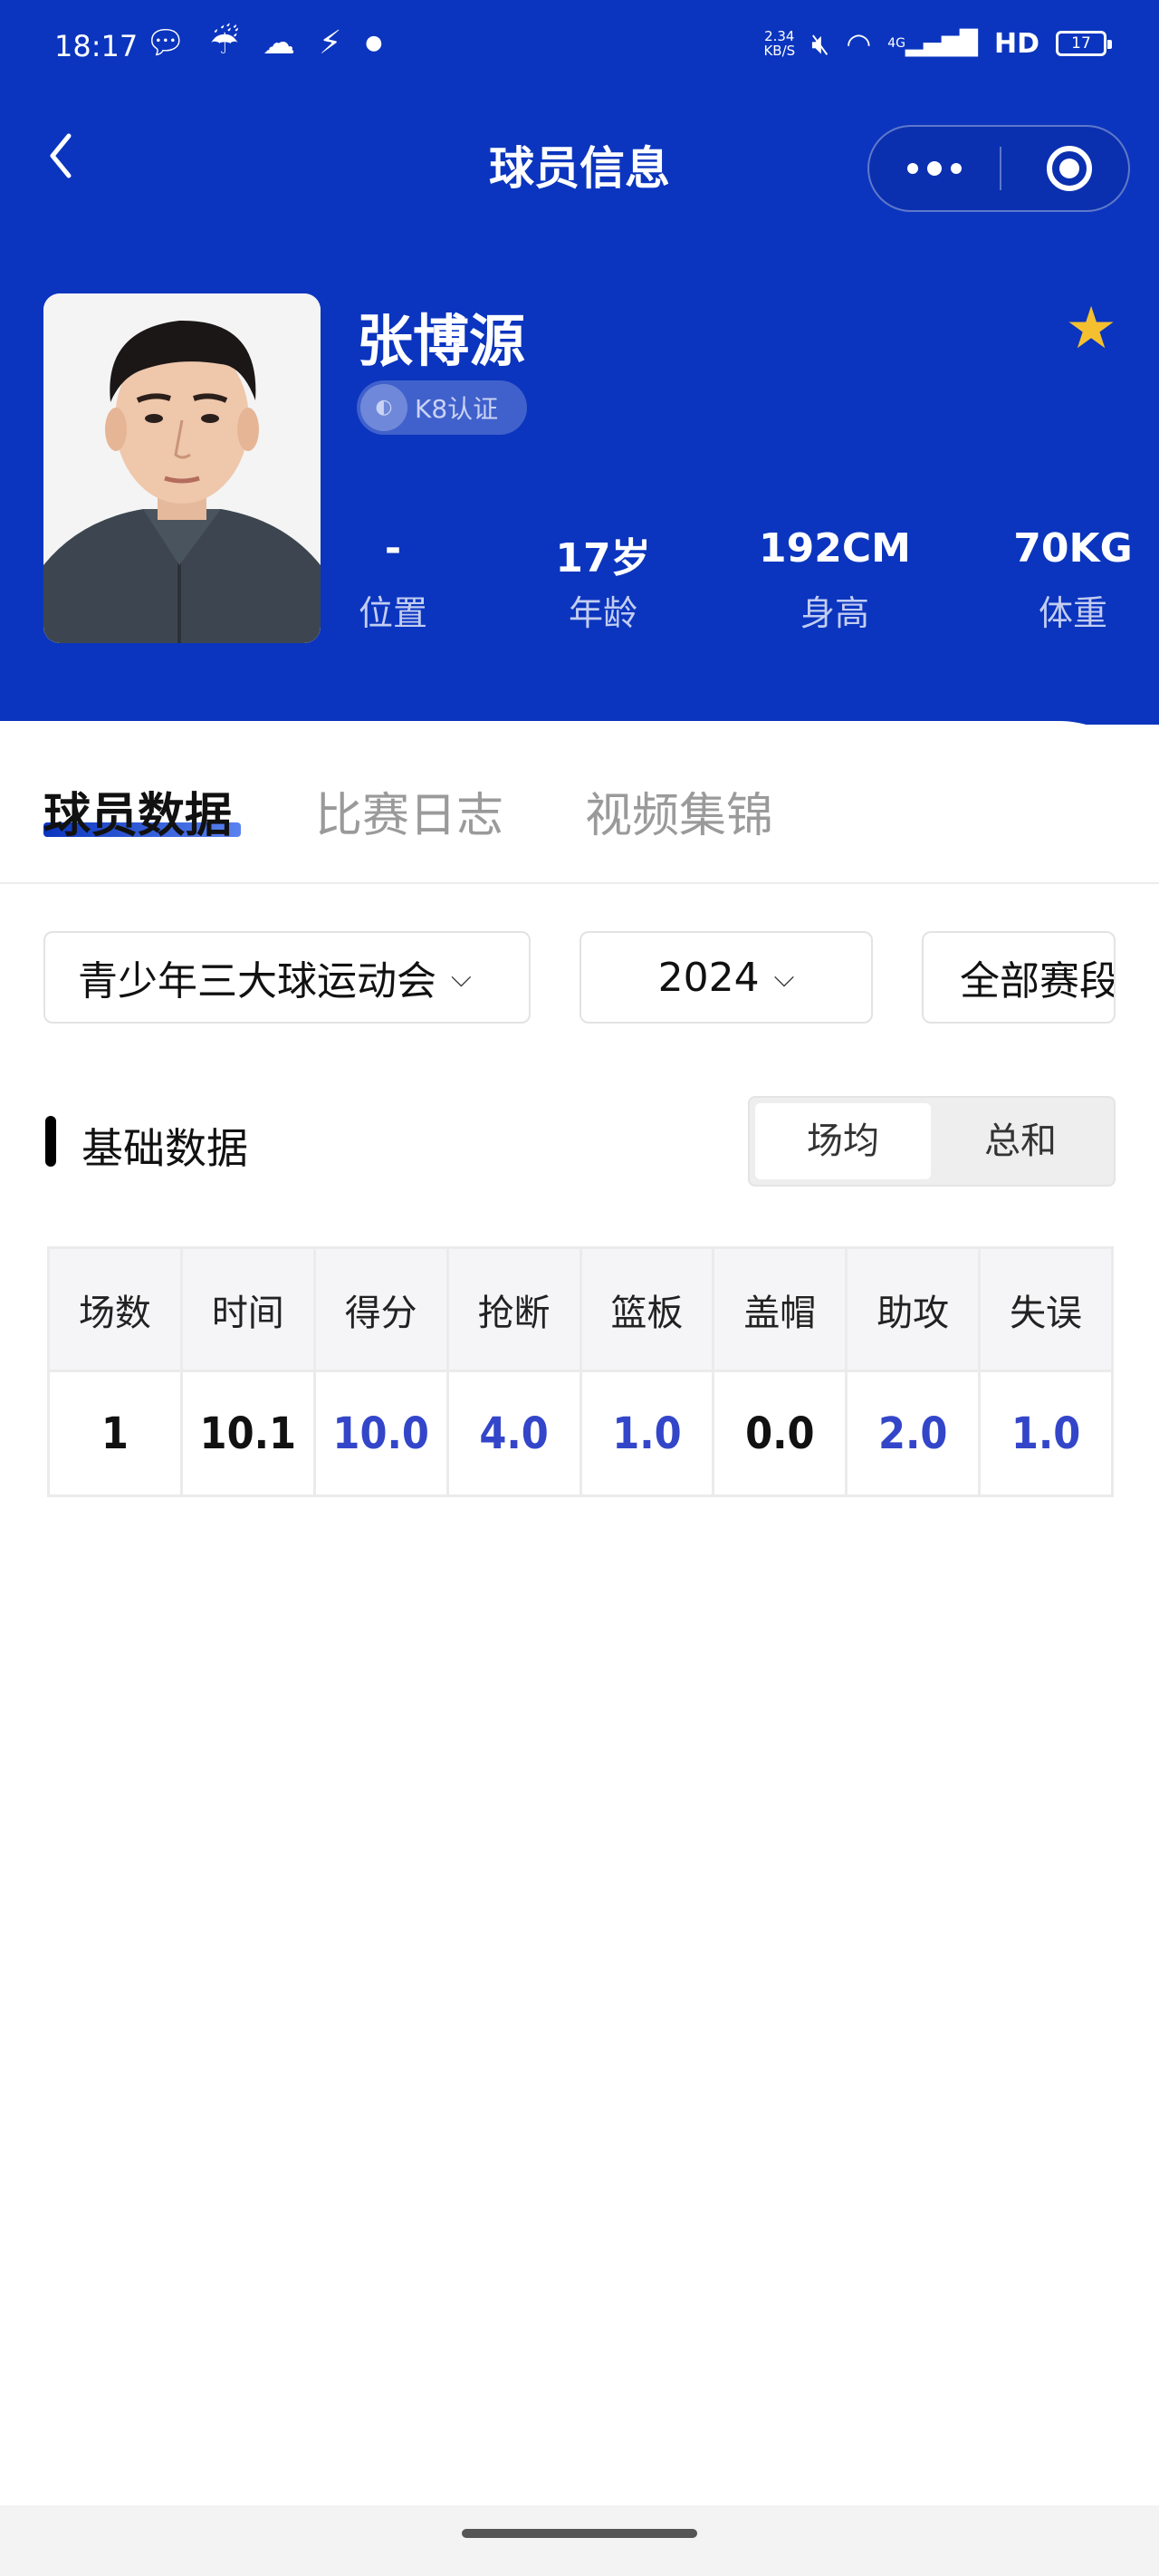  Describe the element at coordinates (441, 341) in the screenshot. I see `player-name: 张博源` at that location.